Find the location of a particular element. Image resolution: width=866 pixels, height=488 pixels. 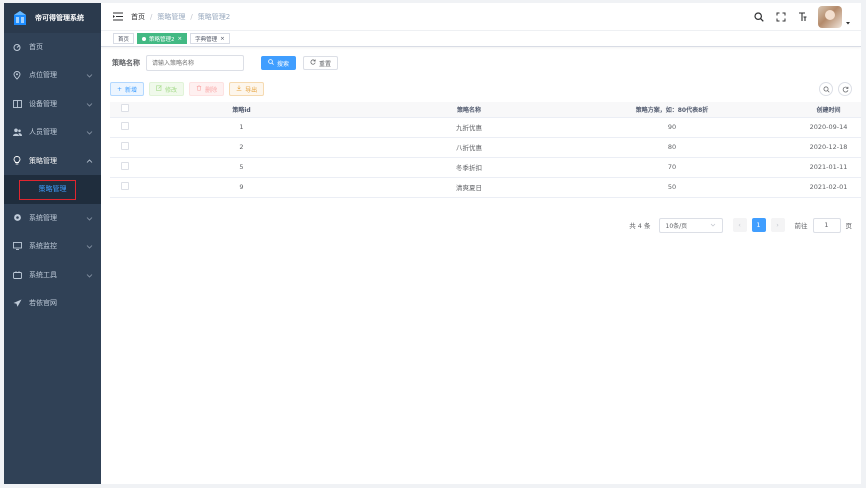

cell-id: 5 is located at coordinates (241, 167).